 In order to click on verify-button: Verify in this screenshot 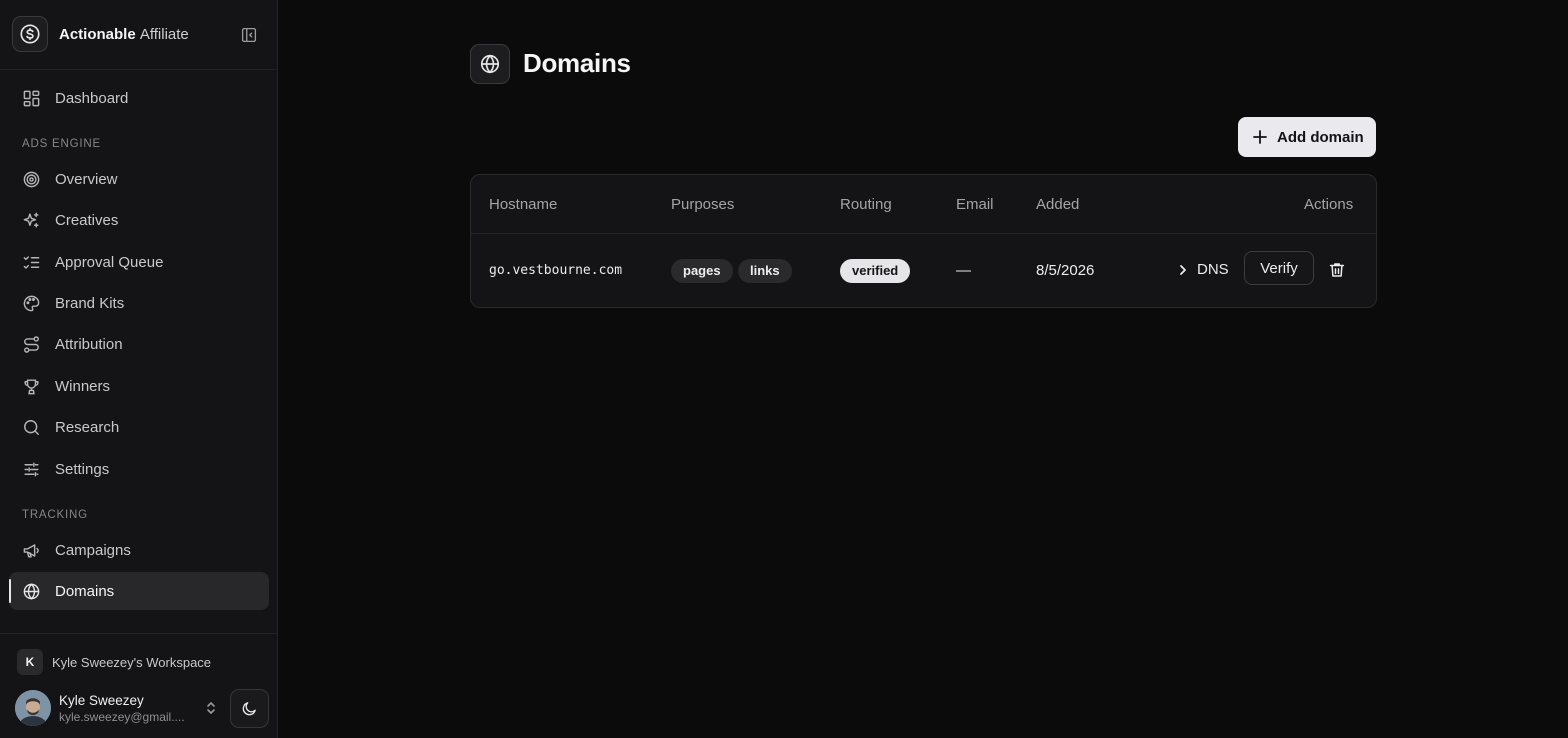, I will do `click(1279, 268)`.